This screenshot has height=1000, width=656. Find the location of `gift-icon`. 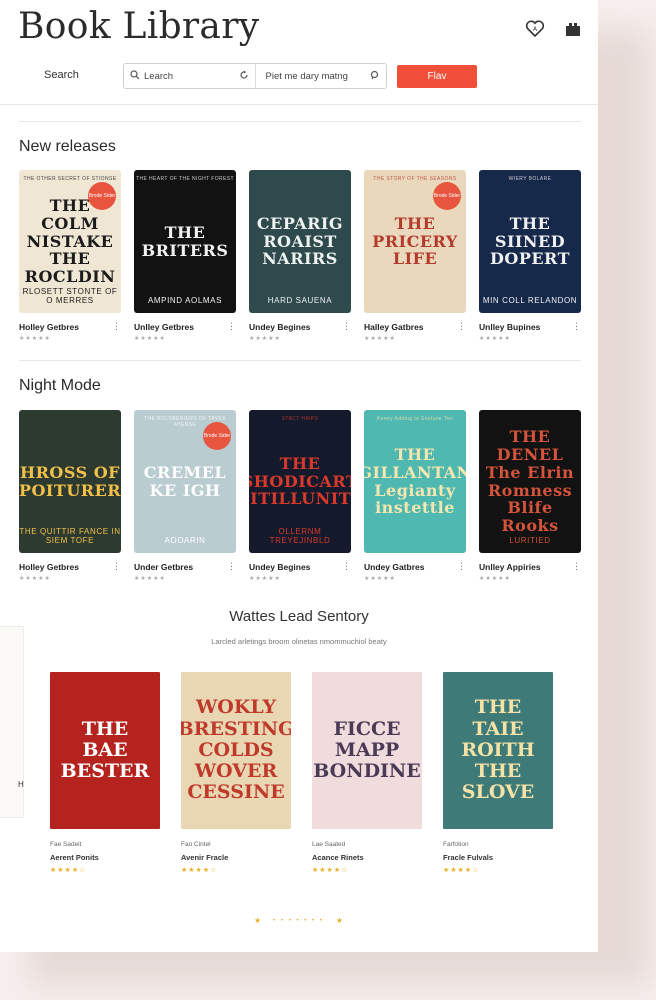

gift-icon is located at coordinates (573, 29).